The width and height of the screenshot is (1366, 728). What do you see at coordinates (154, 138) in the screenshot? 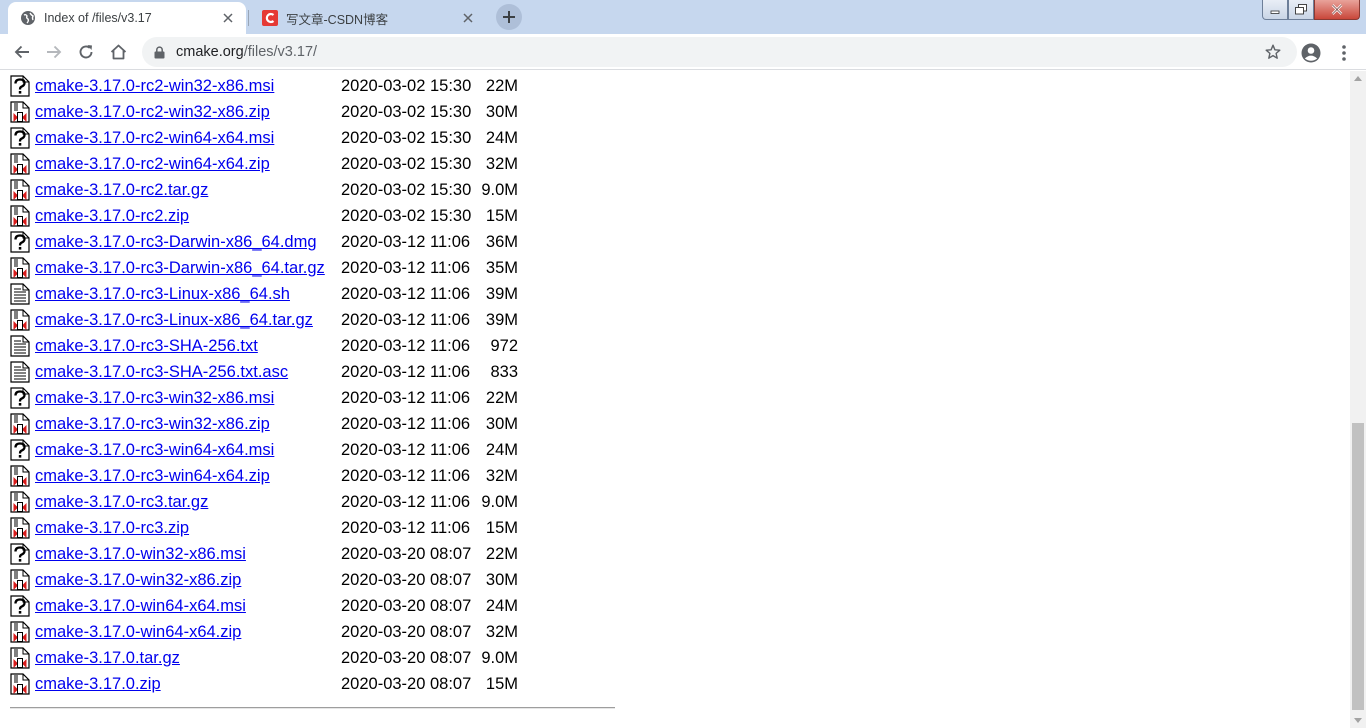
I see `file-link: cmake-3.17.0-rc2-win64-x64.msi` at bounding box center [154, 138].